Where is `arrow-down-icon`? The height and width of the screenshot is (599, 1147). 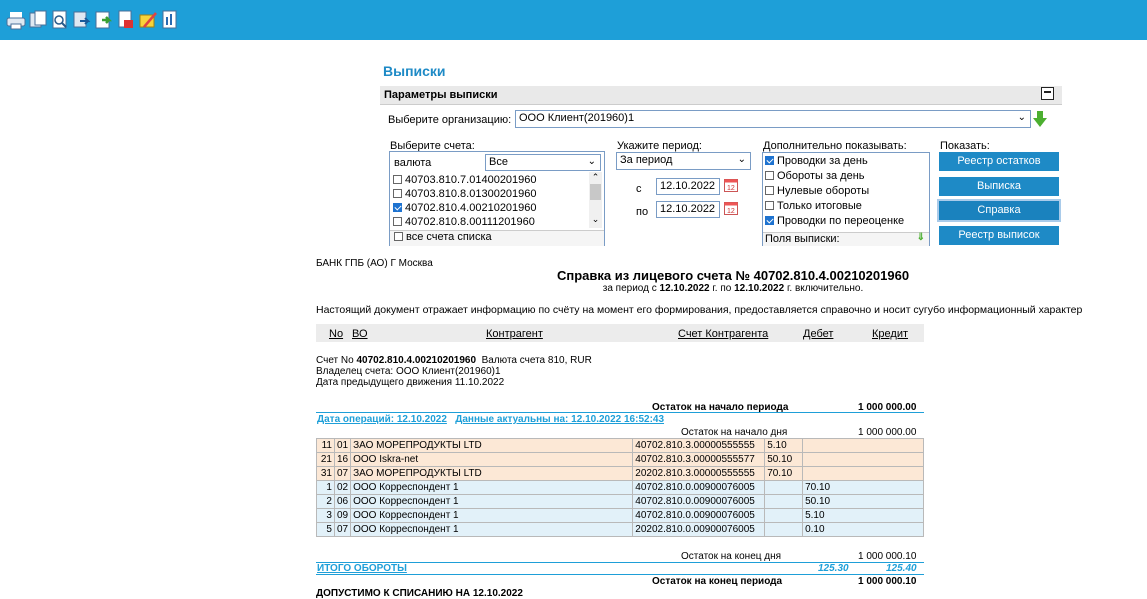
arrow-down-icon is located at coordinates (1040, 119).